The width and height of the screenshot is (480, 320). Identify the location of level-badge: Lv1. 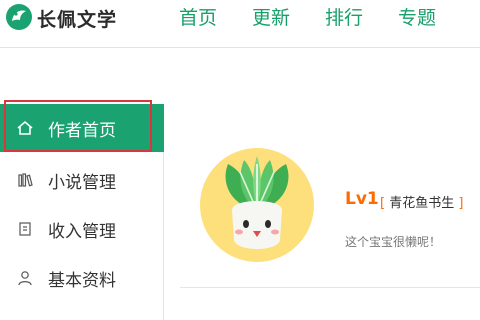
(362, 199).